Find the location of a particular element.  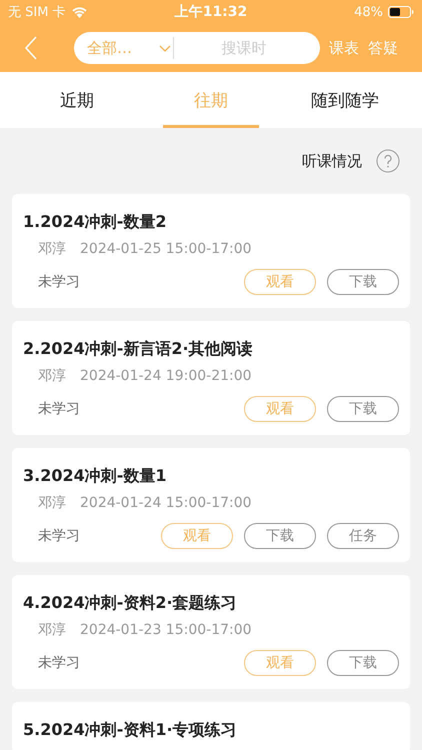

lesson-title: 1.2024冲刺-数量2 is located at coordinates (95, 222).